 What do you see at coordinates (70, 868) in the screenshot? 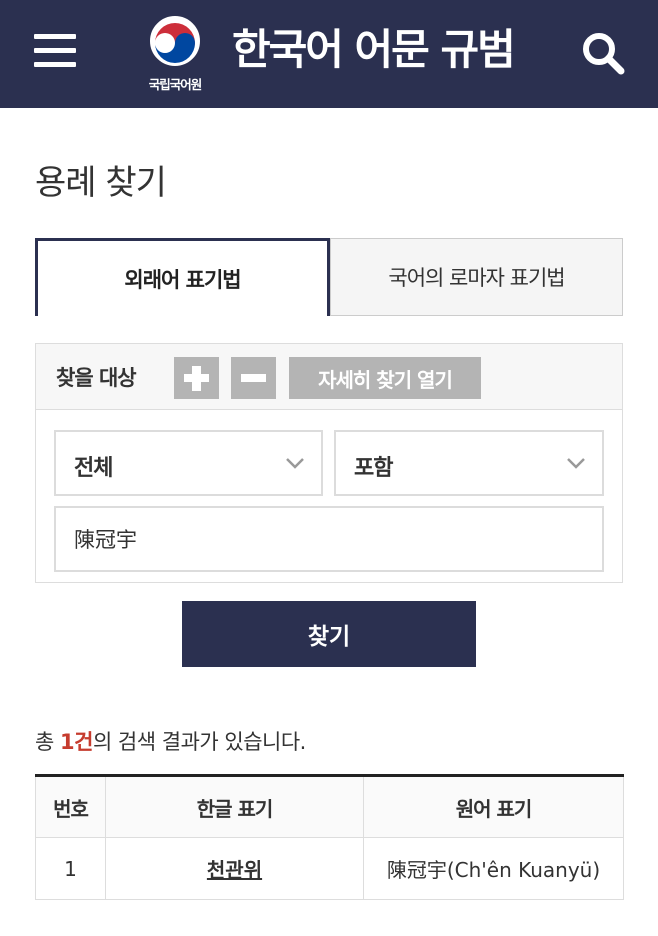
I see `row-number: 1` at bounding box center [70, 868].